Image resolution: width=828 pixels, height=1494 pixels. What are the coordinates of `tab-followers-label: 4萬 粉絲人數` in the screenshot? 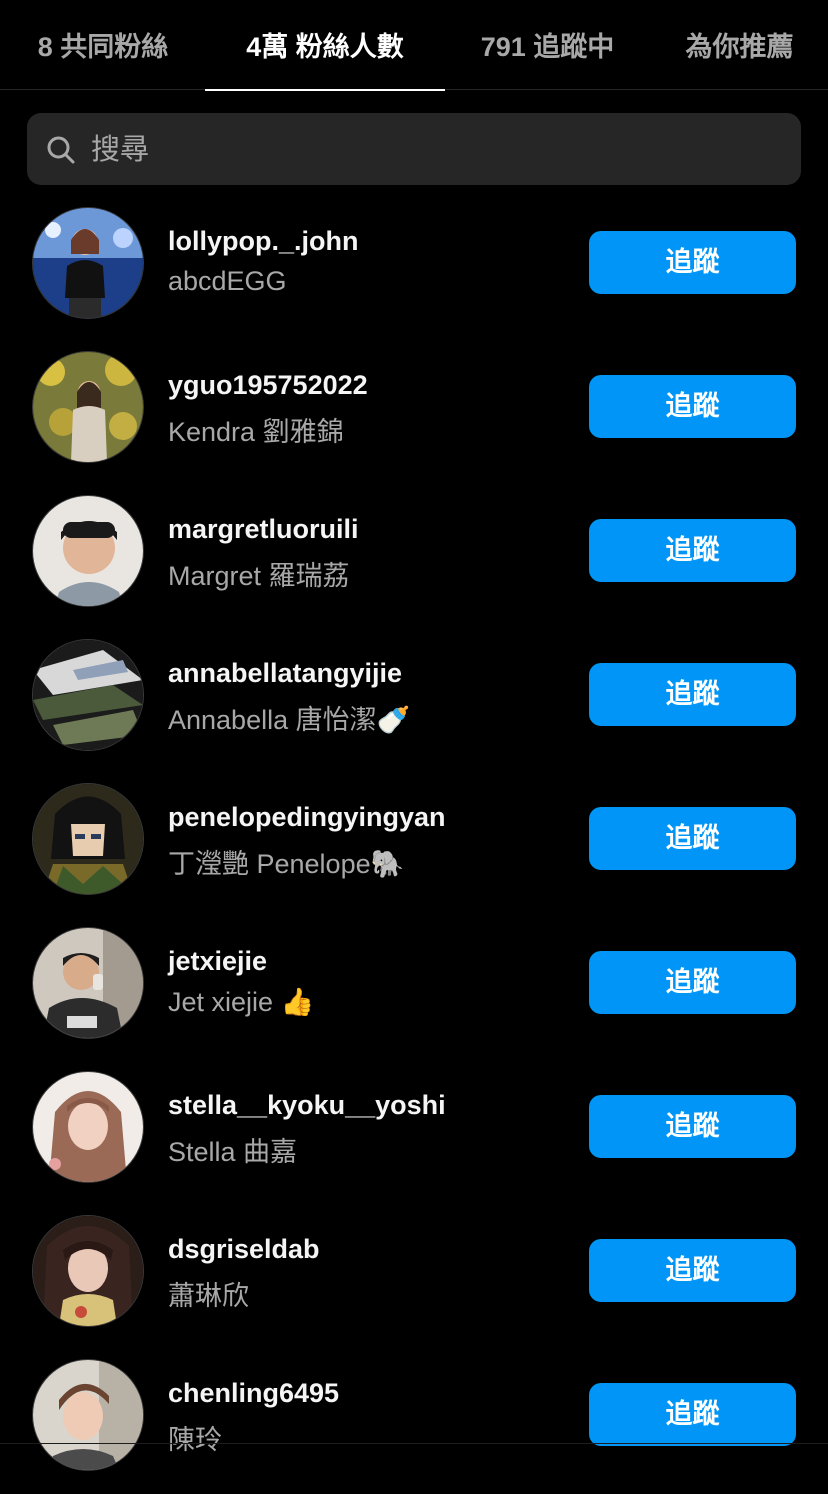 It's located at (325, 47).